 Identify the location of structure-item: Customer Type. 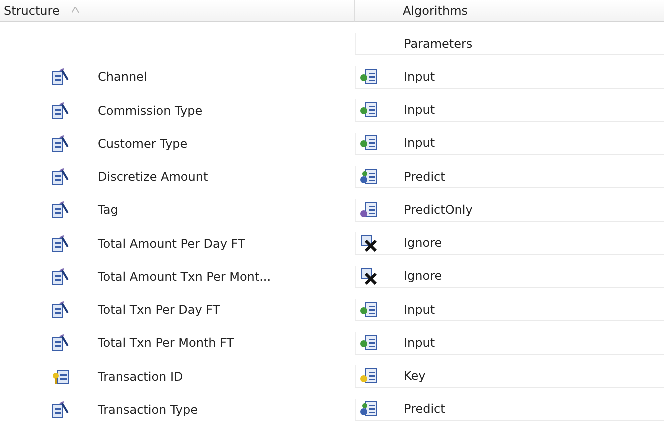
(143, 143).